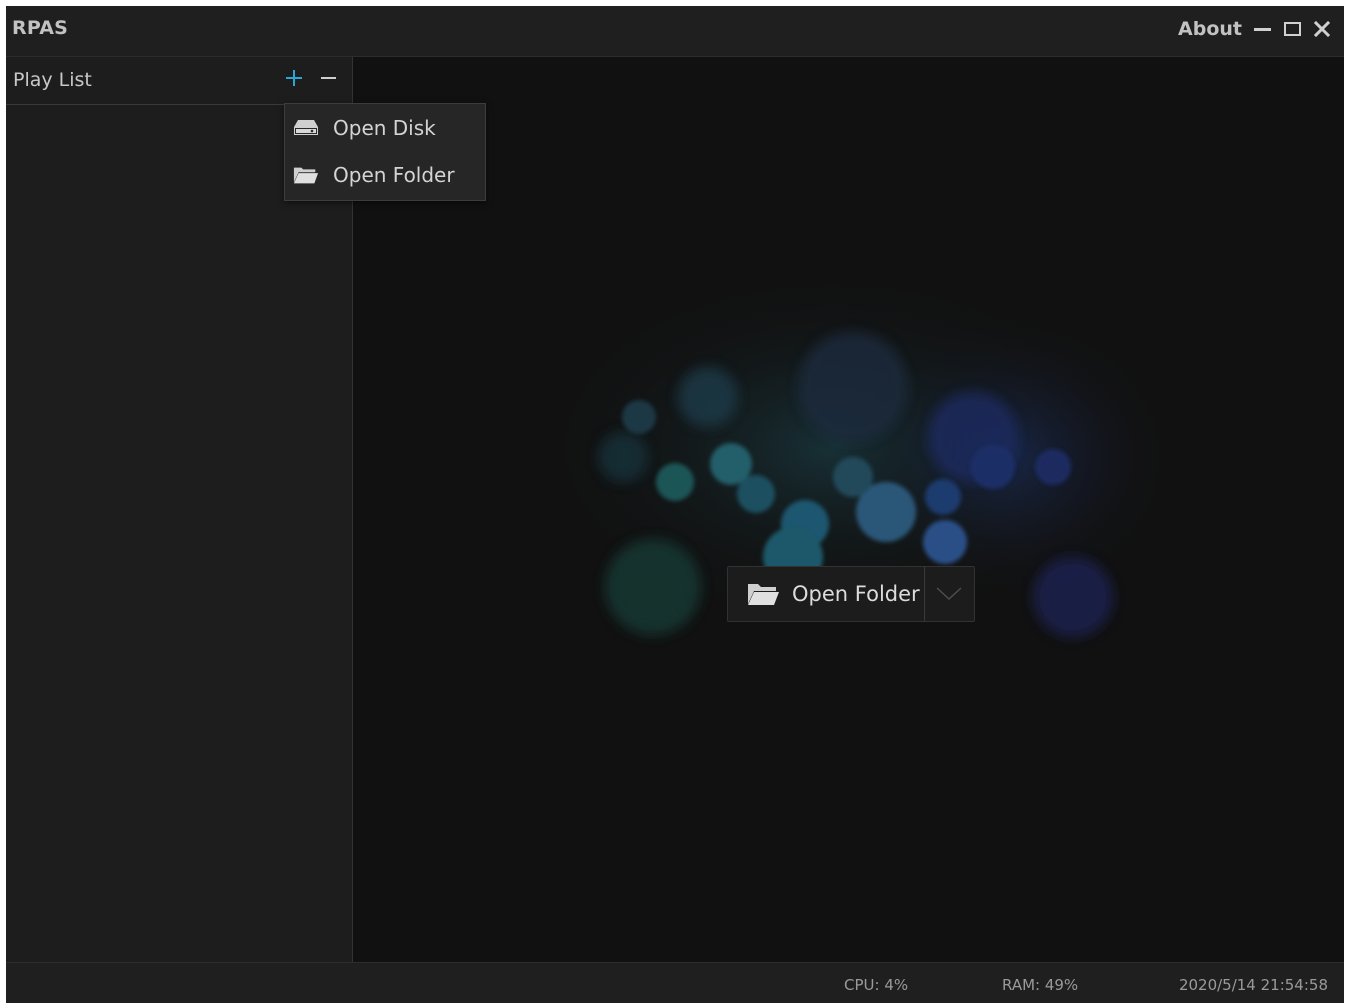 This screenshot has height=1005, width=1347. I want to click on add-menu: Open Disk Open Folder, so click(385, 152).